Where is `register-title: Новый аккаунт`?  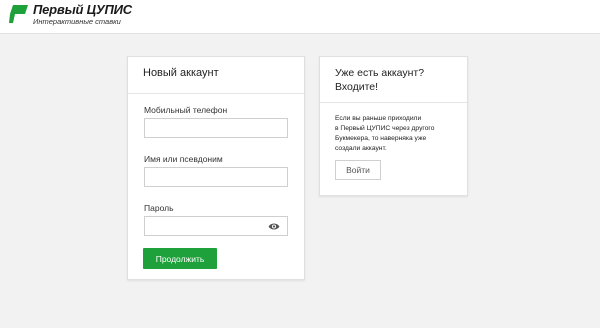
register-title: Новый аккаунт is located at coordinates (181, 73).